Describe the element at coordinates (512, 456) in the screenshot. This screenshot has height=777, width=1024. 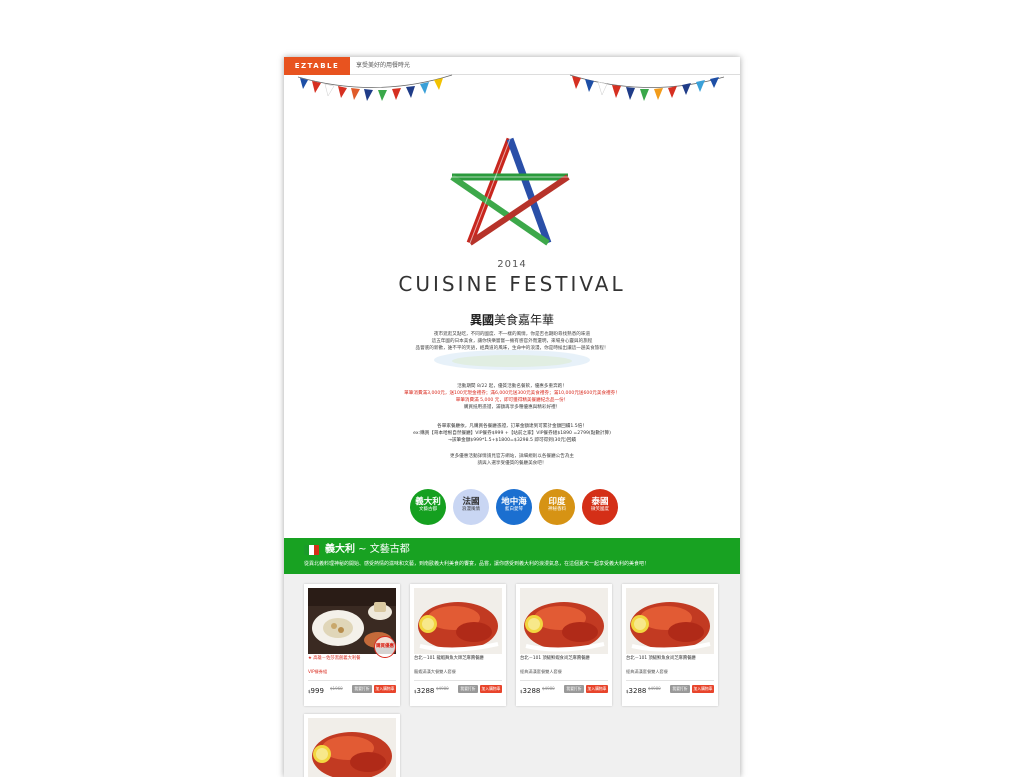
I see `promo-line: 更多優惠活動詳情請見官方網站，詳細規則以各餐廳公告為主` at that location.